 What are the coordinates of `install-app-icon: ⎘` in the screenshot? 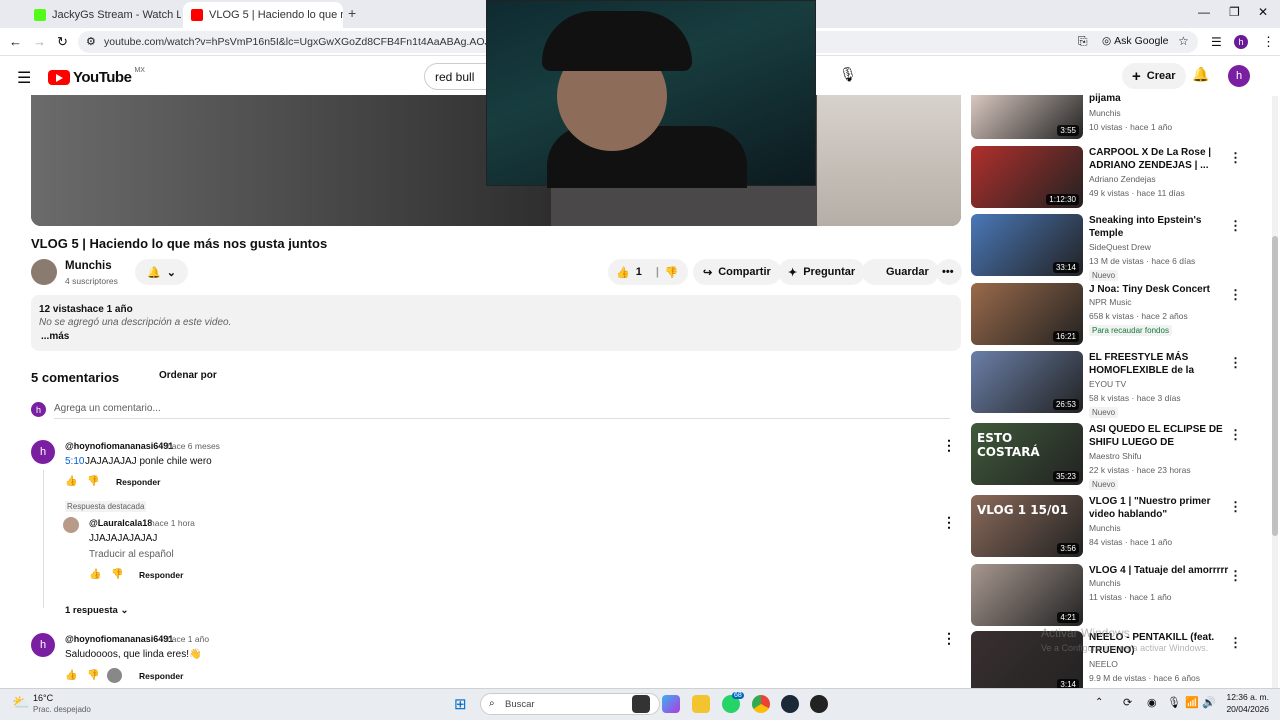 It's located at (1083, 41).